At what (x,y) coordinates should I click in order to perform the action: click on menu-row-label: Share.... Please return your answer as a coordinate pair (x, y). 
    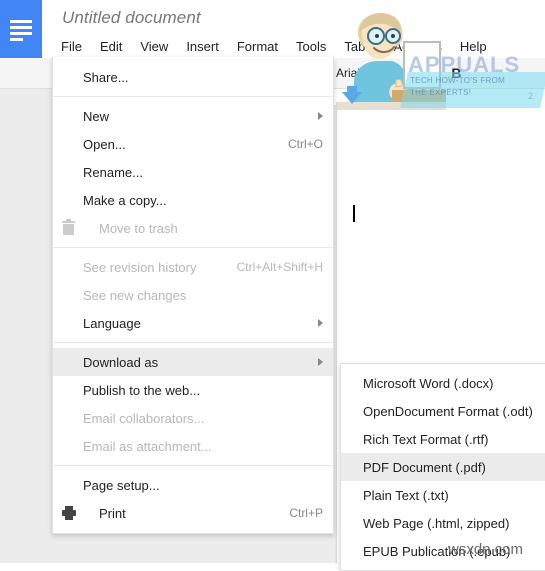
    Looking at the image, I should click on (106, 77).